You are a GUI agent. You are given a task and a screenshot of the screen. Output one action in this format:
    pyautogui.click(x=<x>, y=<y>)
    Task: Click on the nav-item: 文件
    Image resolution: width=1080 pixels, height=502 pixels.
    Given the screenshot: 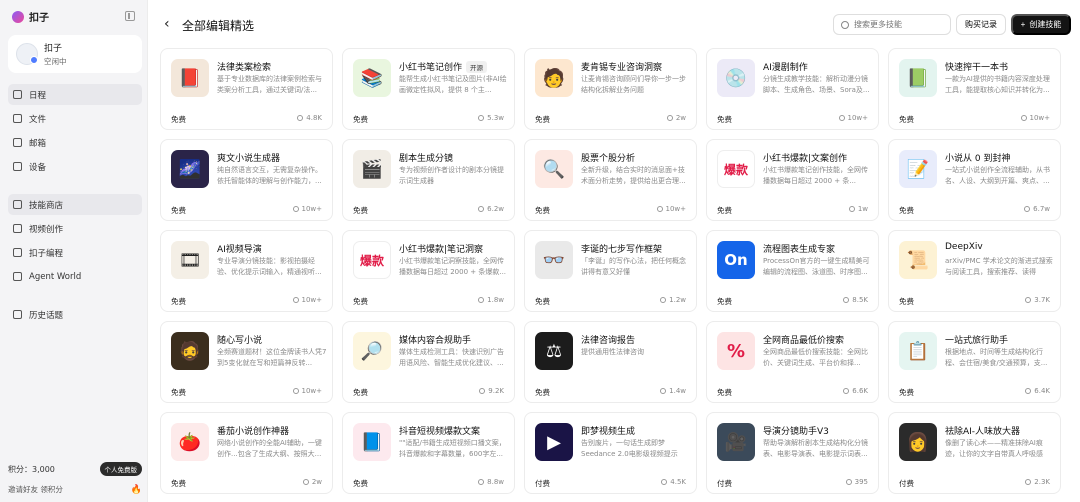 What is the action you would take?
    pyautogui.click(x=75, y=118)
    